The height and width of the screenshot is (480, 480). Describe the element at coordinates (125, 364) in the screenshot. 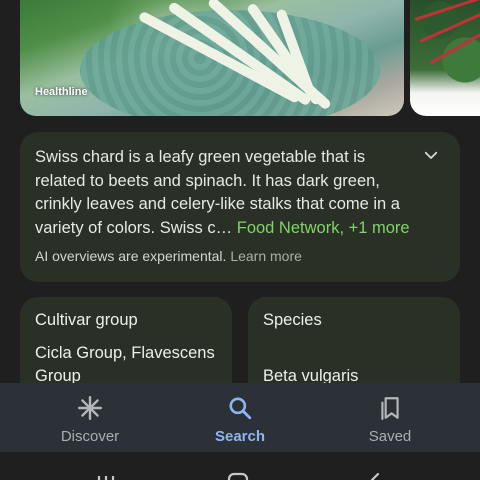

I see `card-value: Cicla Group, Flavescens Group` at that location.